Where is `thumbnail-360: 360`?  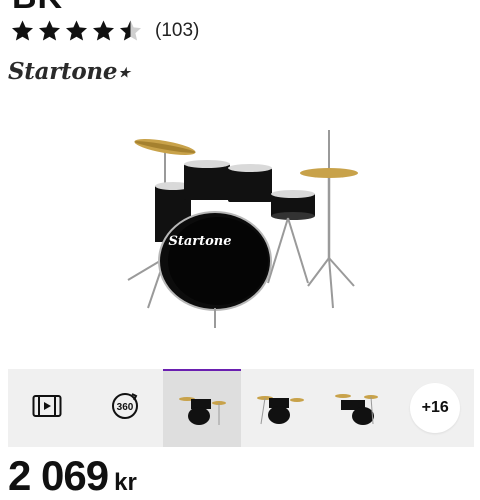
thumbnail-360: 360 is located at coordinates (125, 408).